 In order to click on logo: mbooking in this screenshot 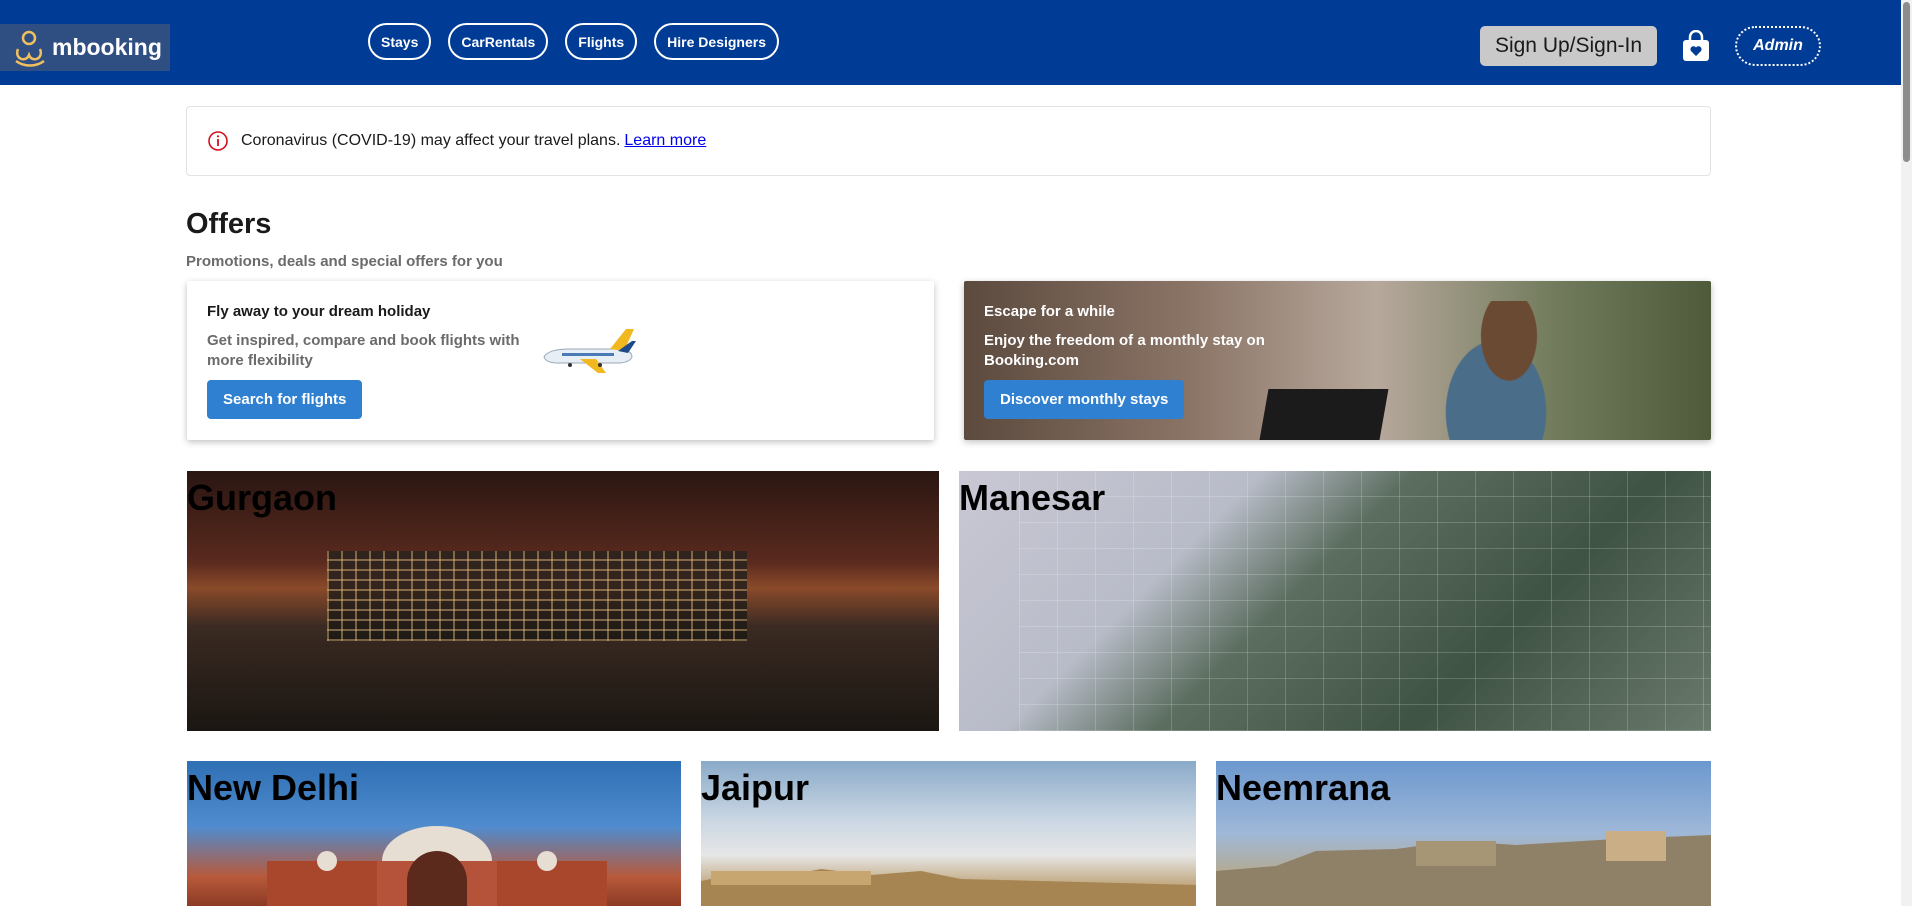, I will do `click(85, 47)`.